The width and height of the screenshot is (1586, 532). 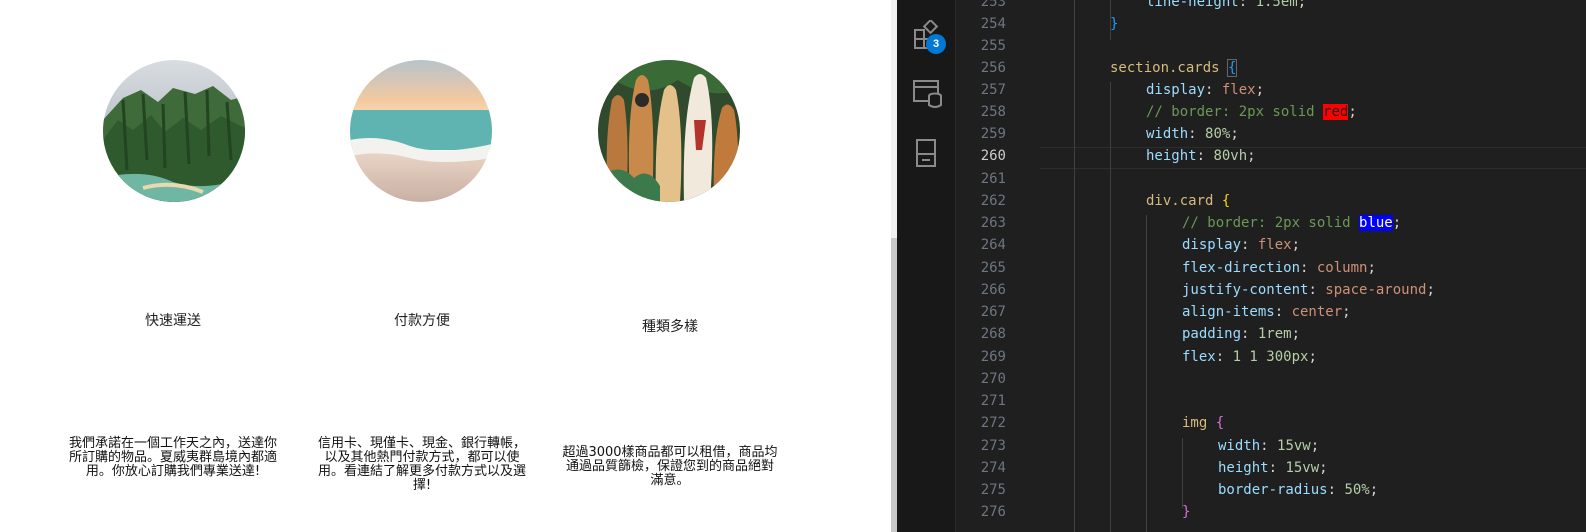 I want to click on beach-waves-image, so click(x=421, y=131).